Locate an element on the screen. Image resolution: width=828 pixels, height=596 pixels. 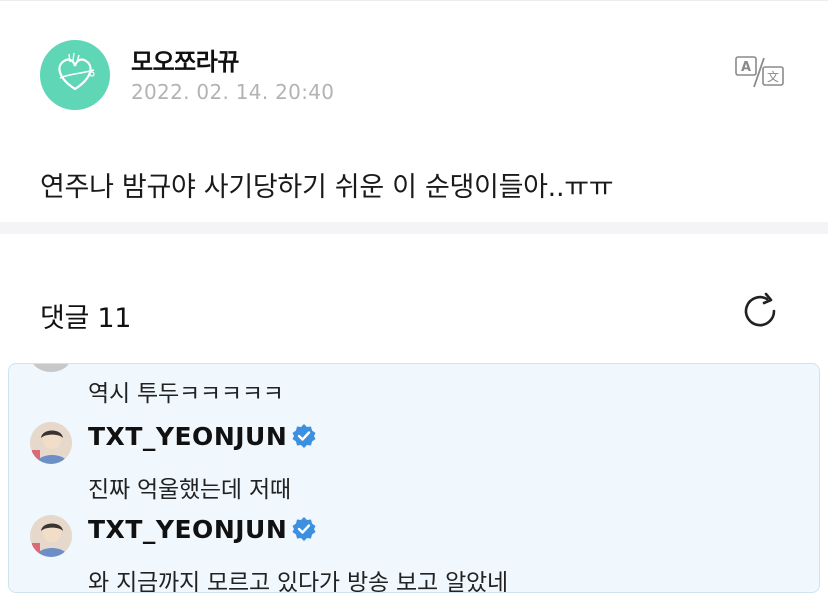
translate-button: A 文 is located at coordinates (760, 72).